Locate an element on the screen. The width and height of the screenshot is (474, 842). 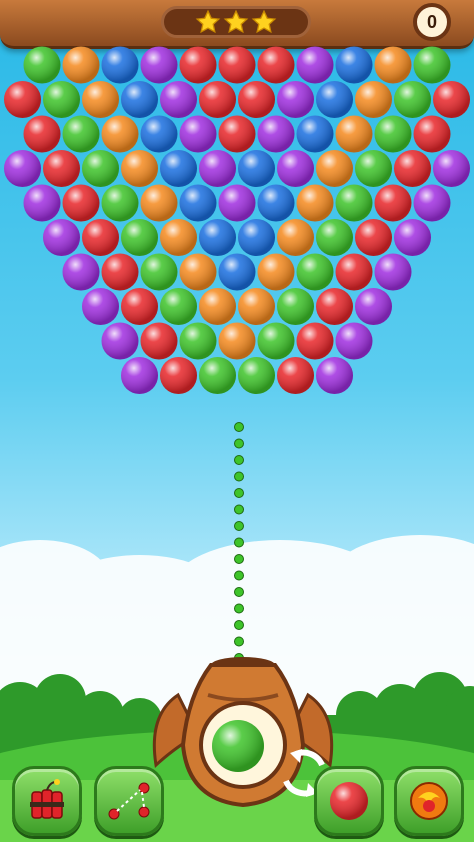
next-bubble-slot is located at coordinates (349, 801).